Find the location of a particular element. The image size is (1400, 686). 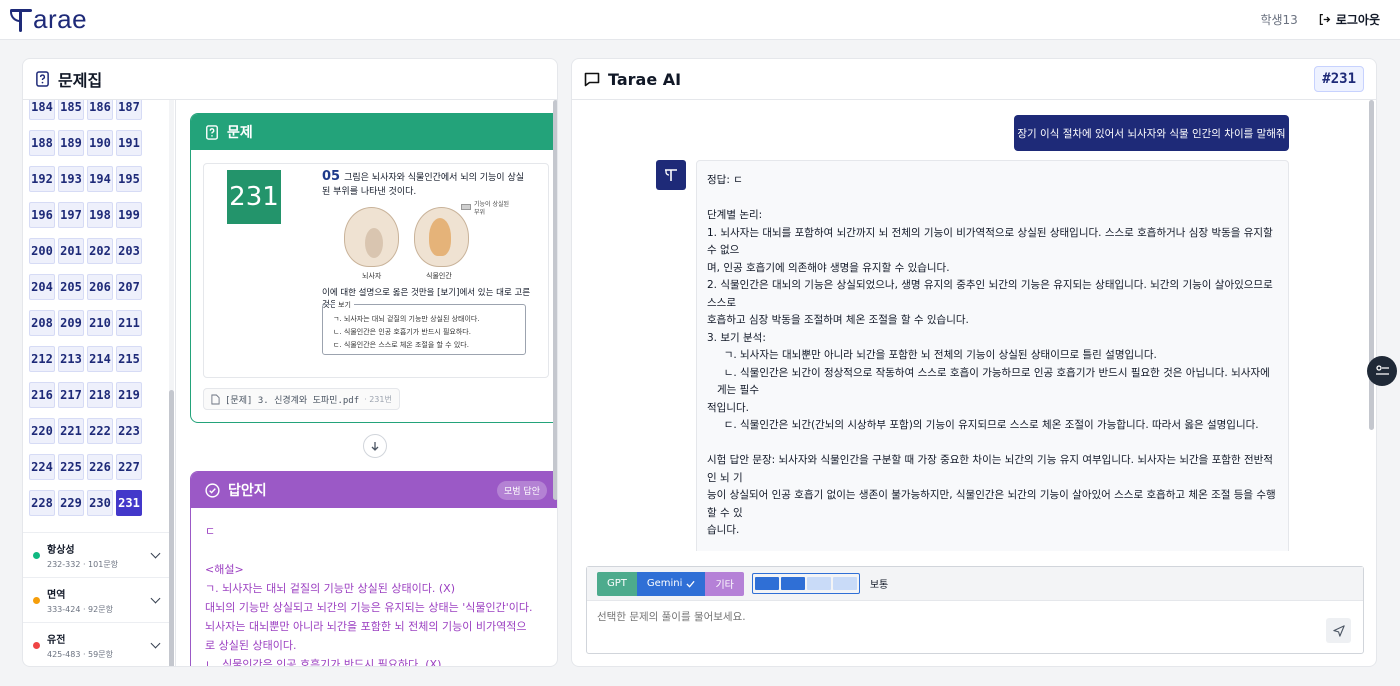

chat-bubble-icon is located at coordinates (592, 79).